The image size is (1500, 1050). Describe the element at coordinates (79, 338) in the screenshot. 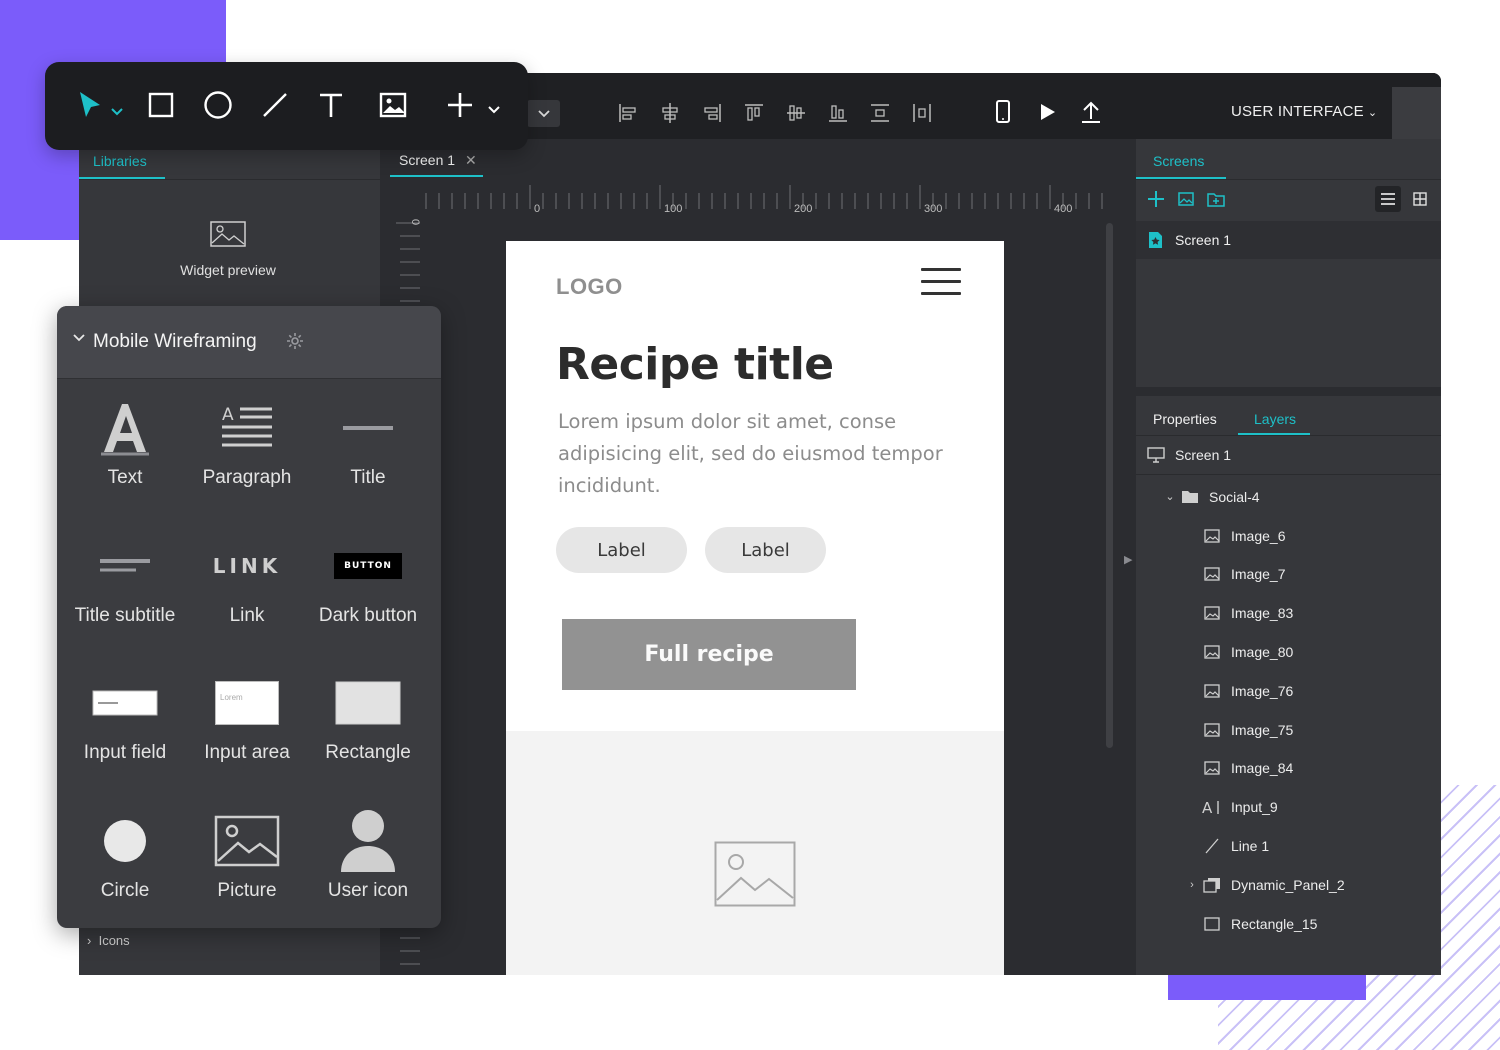

I see `chevron-down-icon` at that location.